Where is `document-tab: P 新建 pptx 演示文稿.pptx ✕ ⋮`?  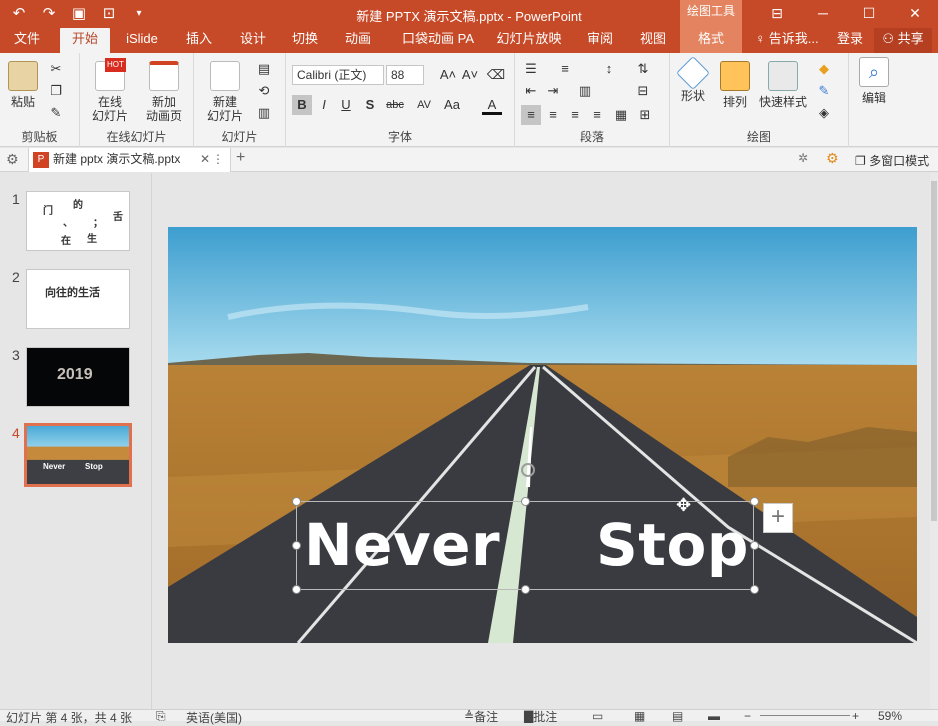
document-tab: P 新建 pptx 演示文稿.pptx ✕ ⋮ is located at coordinates (129, 160).